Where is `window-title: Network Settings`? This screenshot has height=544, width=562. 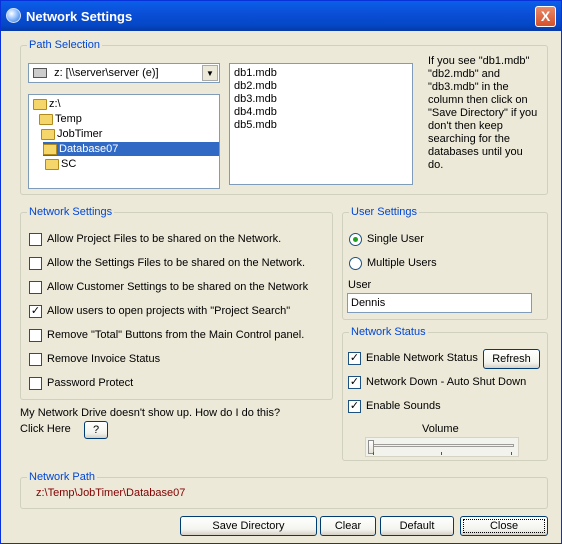 window-title: Network Settings is located at coordinates (79, 16).